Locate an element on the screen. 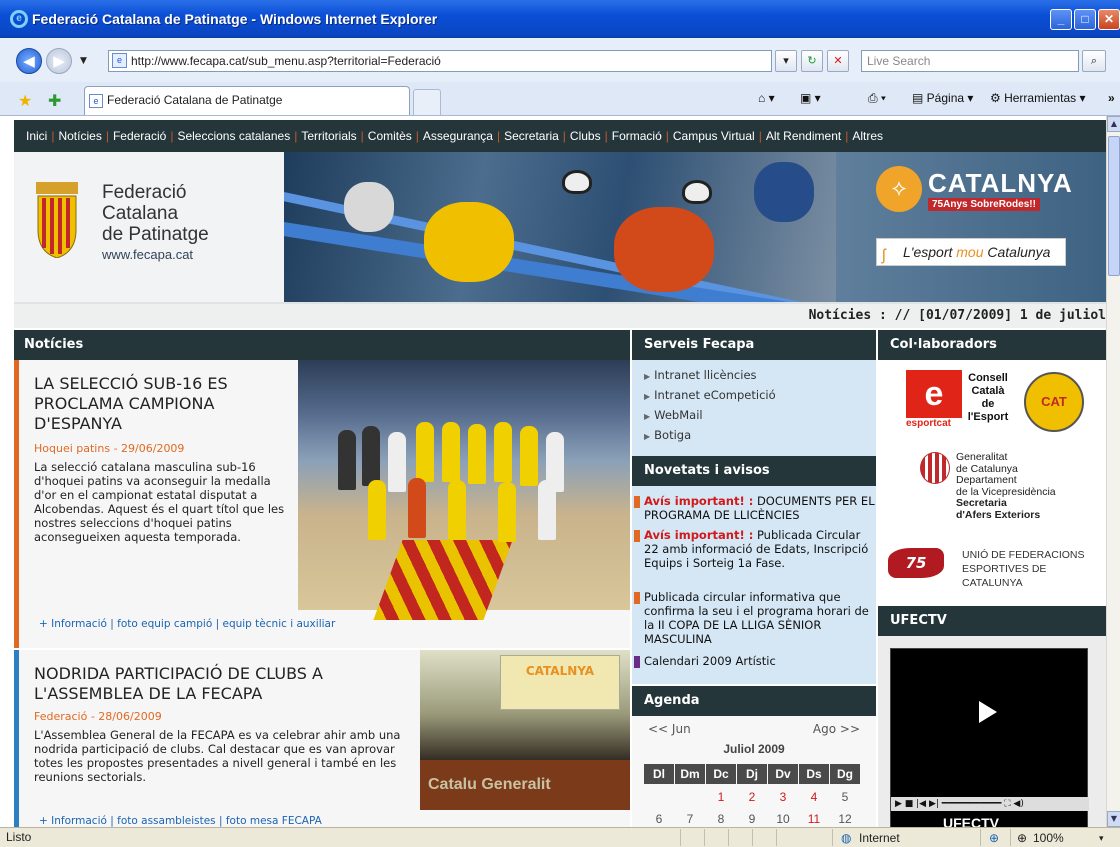 The height and width of the screenshot is (847, 1120). orange-marker is located at coordinates (637, 502).